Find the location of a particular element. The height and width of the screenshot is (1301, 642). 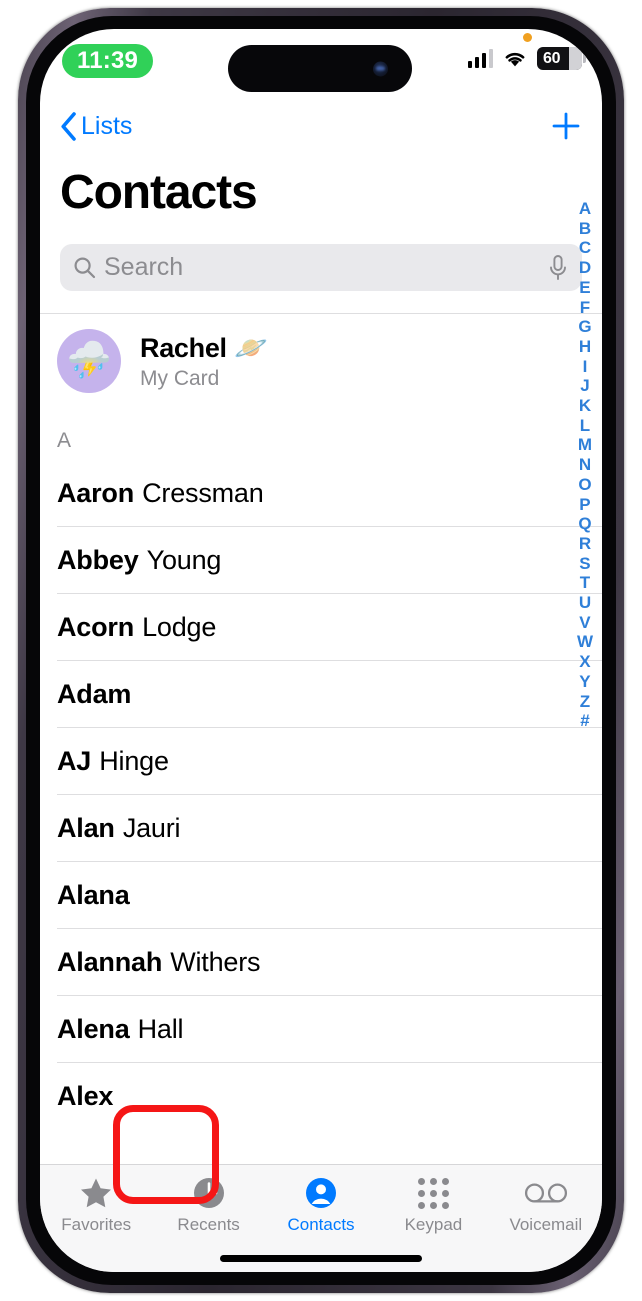

alphabet-index: A B C D E F G H I J K L M N O P Q R S T U V W X Y Z # is located at coordinates (585, 464).